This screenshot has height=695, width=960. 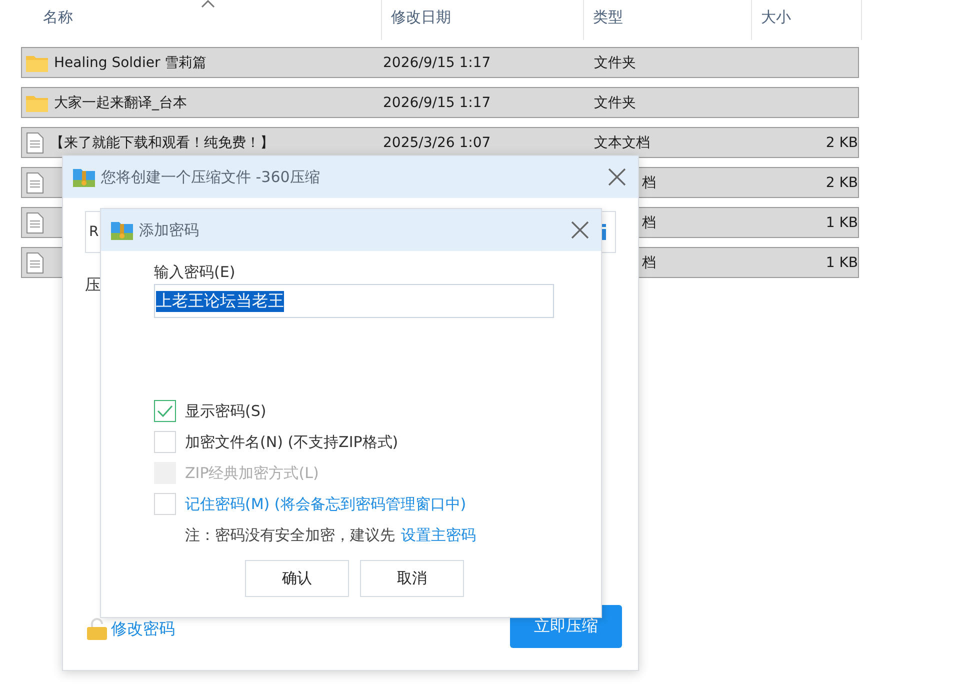 I want to click on file-row: 【来了就能下载和观看！纯免费！】 2025/3/26 1:07 文本文档 2 KB, so click(x=440, y=142).